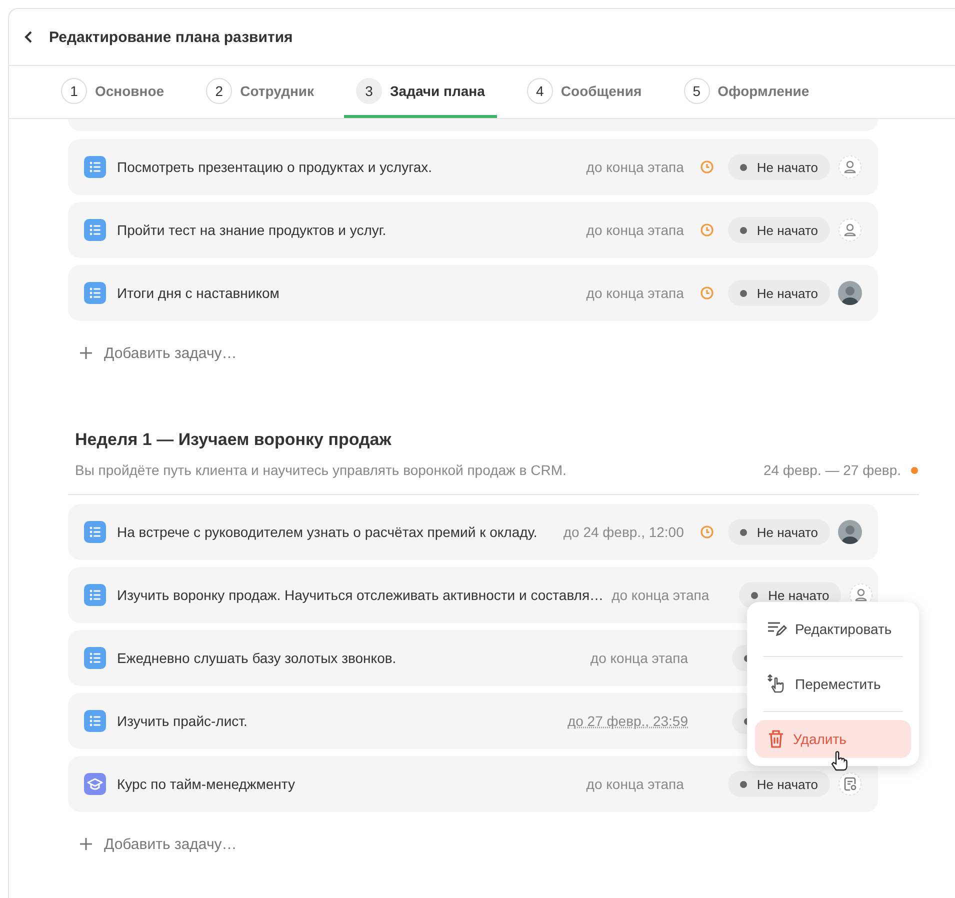 The width and height of the screenshot is (955, 898). Describe the element at coordinates (206, 784) in the screenshot. I see `task-title: Курс по тайм-менеджменту` at that location.